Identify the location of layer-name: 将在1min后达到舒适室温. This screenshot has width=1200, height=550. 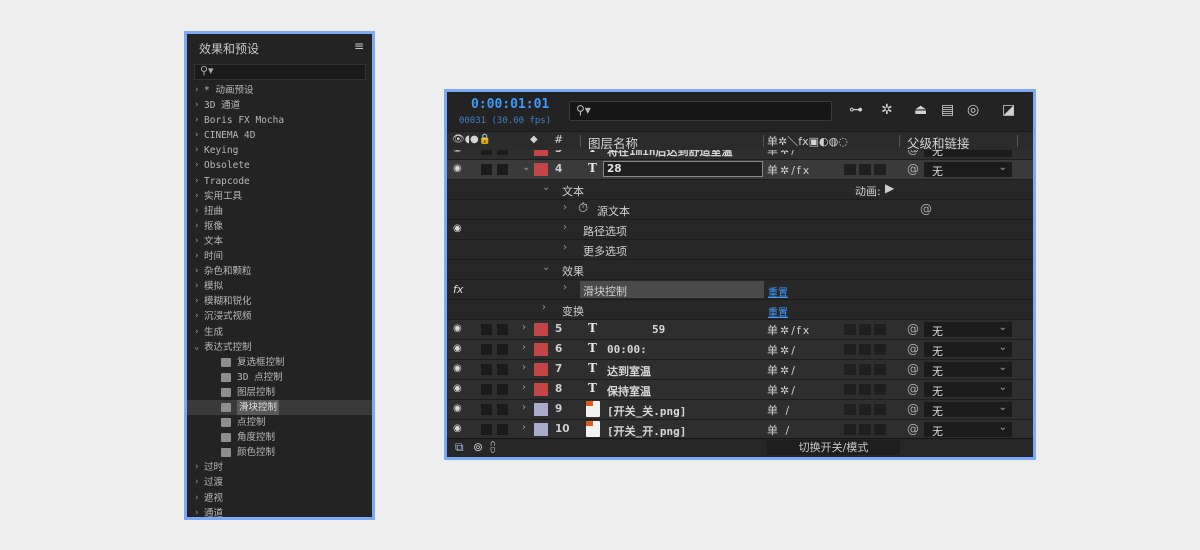
(670, 154).